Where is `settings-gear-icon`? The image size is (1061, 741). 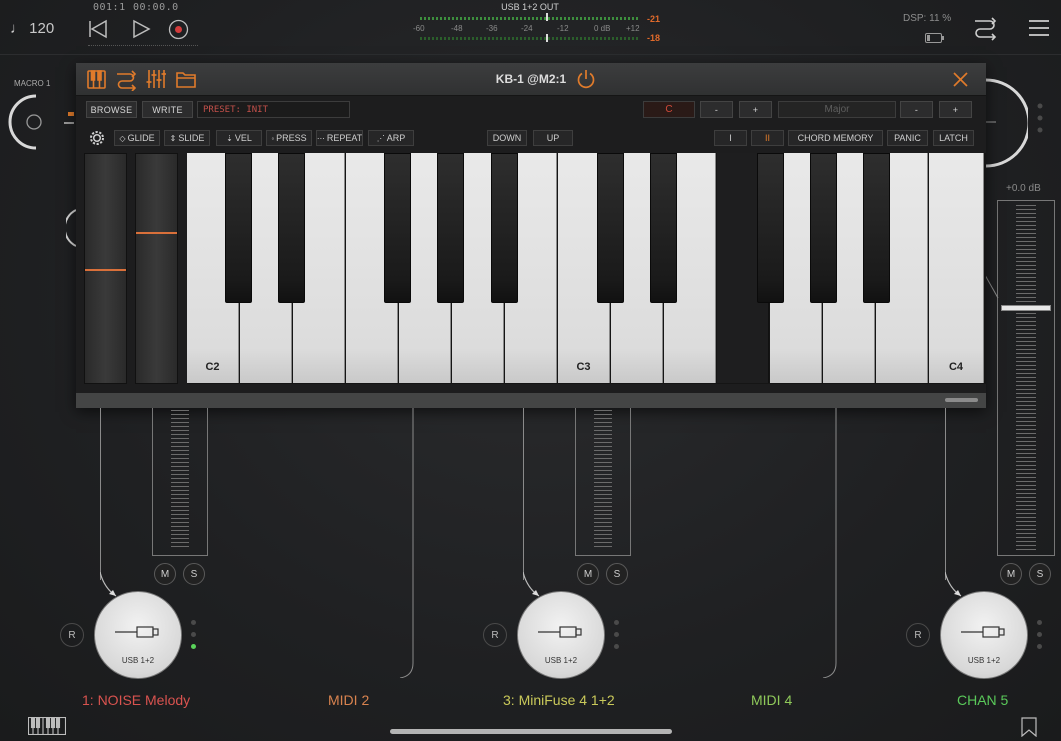 settings-gear-icon is located at coordinates (97, 138).